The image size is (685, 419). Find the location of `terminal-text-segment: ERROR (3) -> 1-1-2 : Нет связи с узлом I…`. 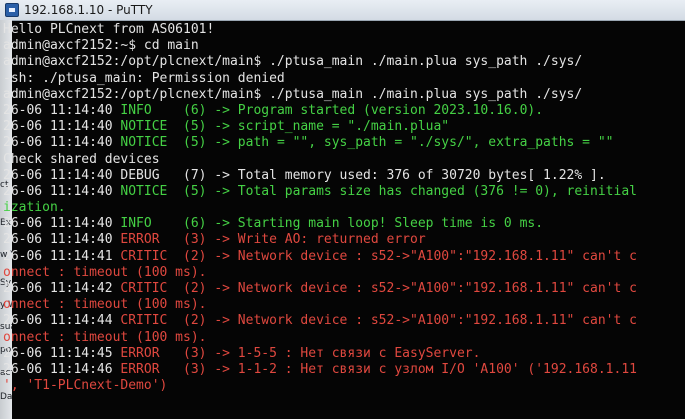

terminal-text-segment: ERROR (3) -> 1-1-2 : Нет связи с узлом I… is located at coordinates (378, 369).